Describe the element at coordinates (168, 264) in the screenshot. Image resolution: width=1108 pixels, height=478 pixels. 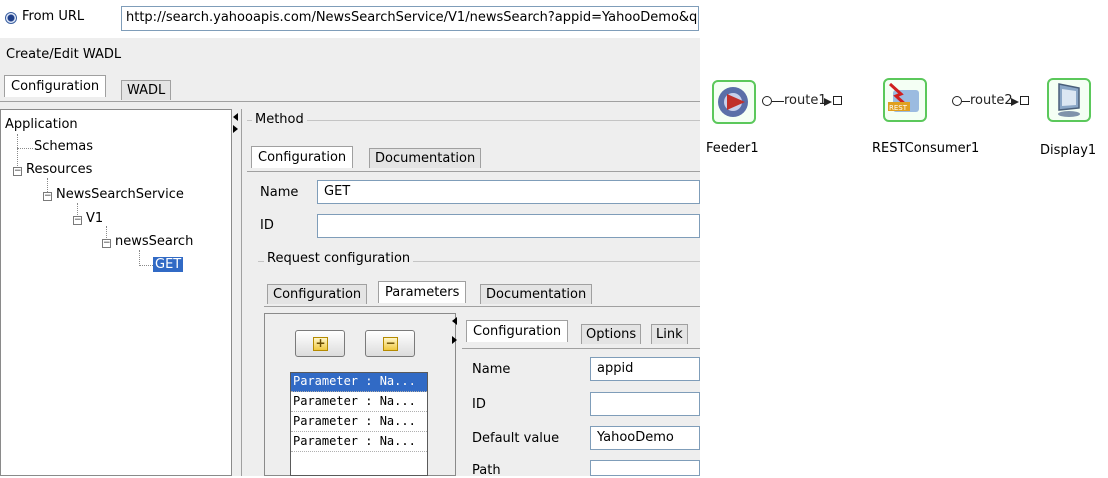
I see `tree-node-get: GET` at that location.